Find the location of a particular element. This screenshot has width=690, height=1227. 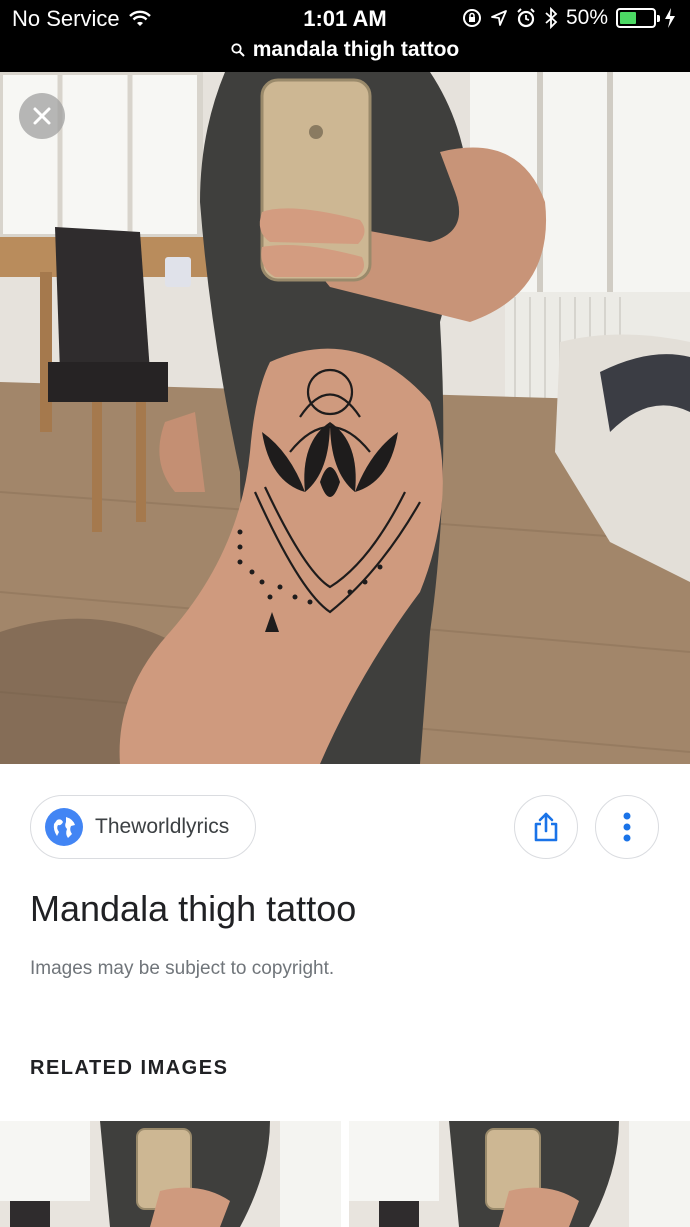

share-button is located at coordinates (546, 827).